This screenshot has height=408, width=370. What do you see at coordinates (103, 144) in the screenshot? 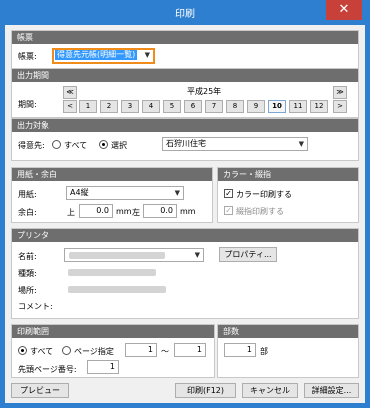
I see `target-select-radio` at bounding box center [103, 144].